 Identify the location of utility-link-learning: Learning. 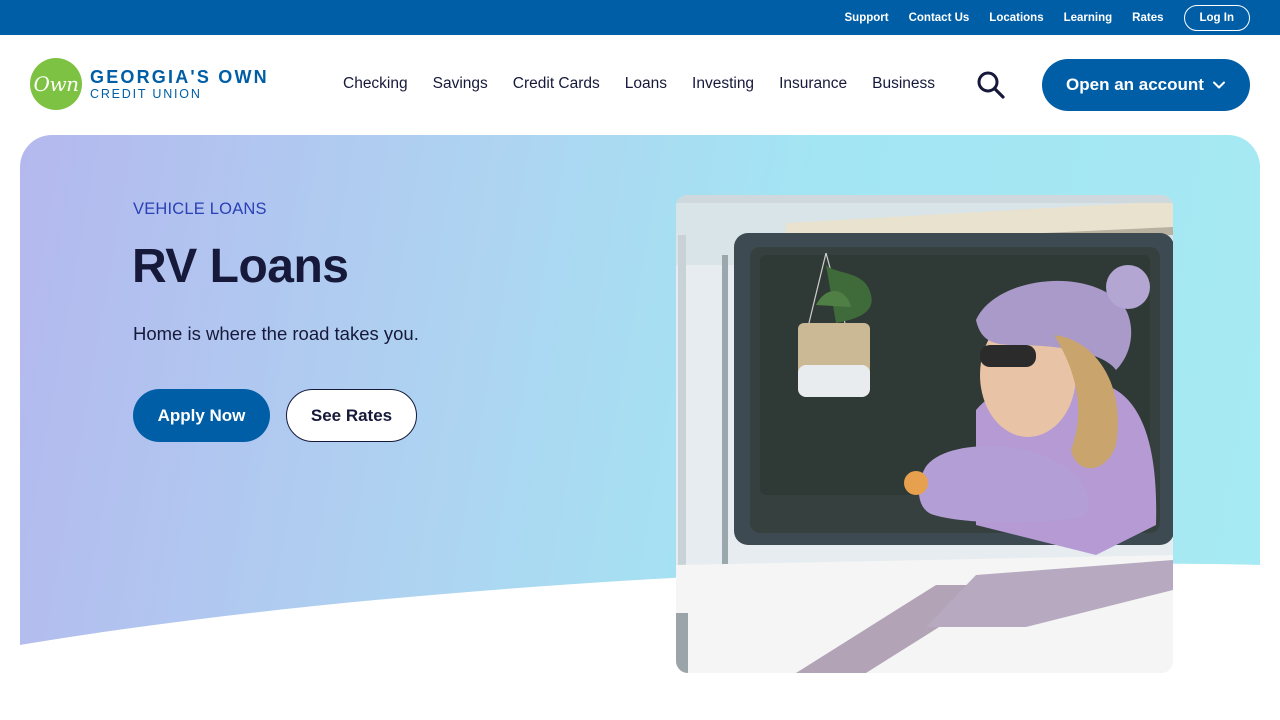
(1088, 18).